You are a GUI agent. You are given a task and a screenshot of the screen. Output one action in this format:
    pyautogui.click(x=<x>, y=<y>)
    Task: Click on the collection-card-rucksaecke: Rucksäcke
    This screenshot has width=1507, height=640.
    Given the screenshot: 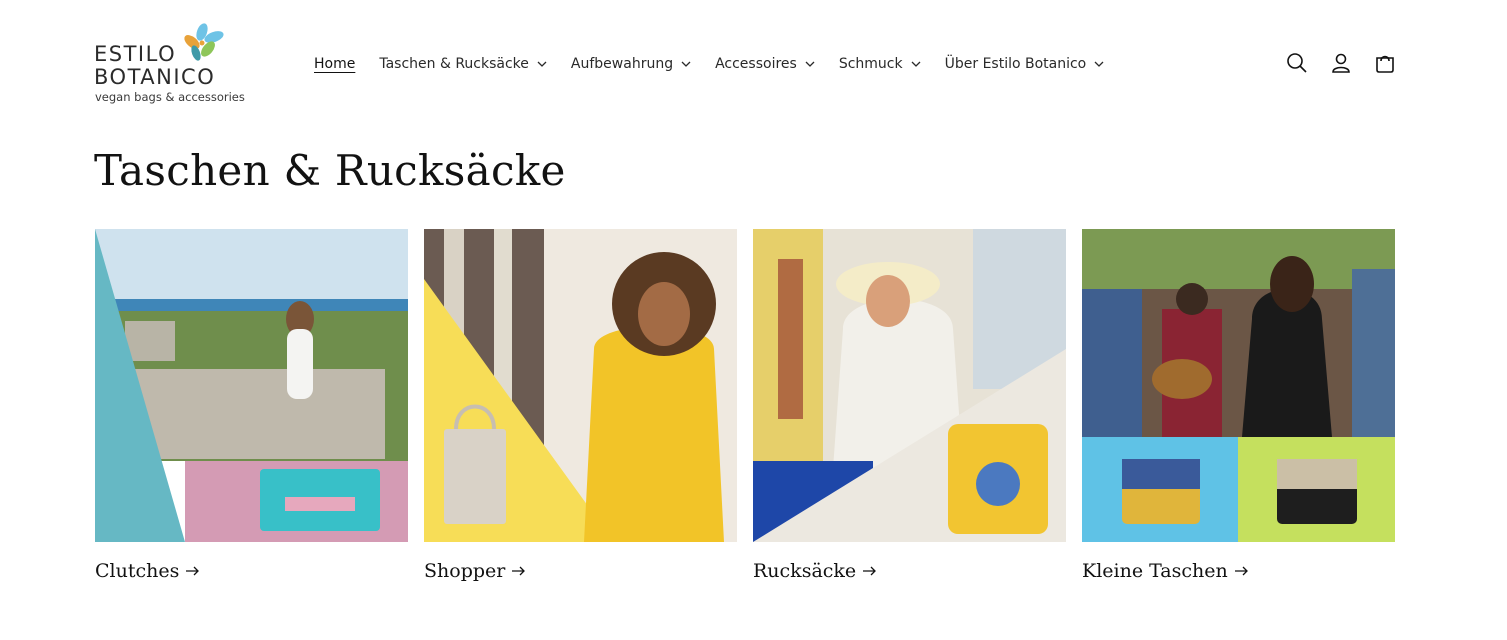 What is the action you would take?
    pyautogui.click(x=909, y=405)
    